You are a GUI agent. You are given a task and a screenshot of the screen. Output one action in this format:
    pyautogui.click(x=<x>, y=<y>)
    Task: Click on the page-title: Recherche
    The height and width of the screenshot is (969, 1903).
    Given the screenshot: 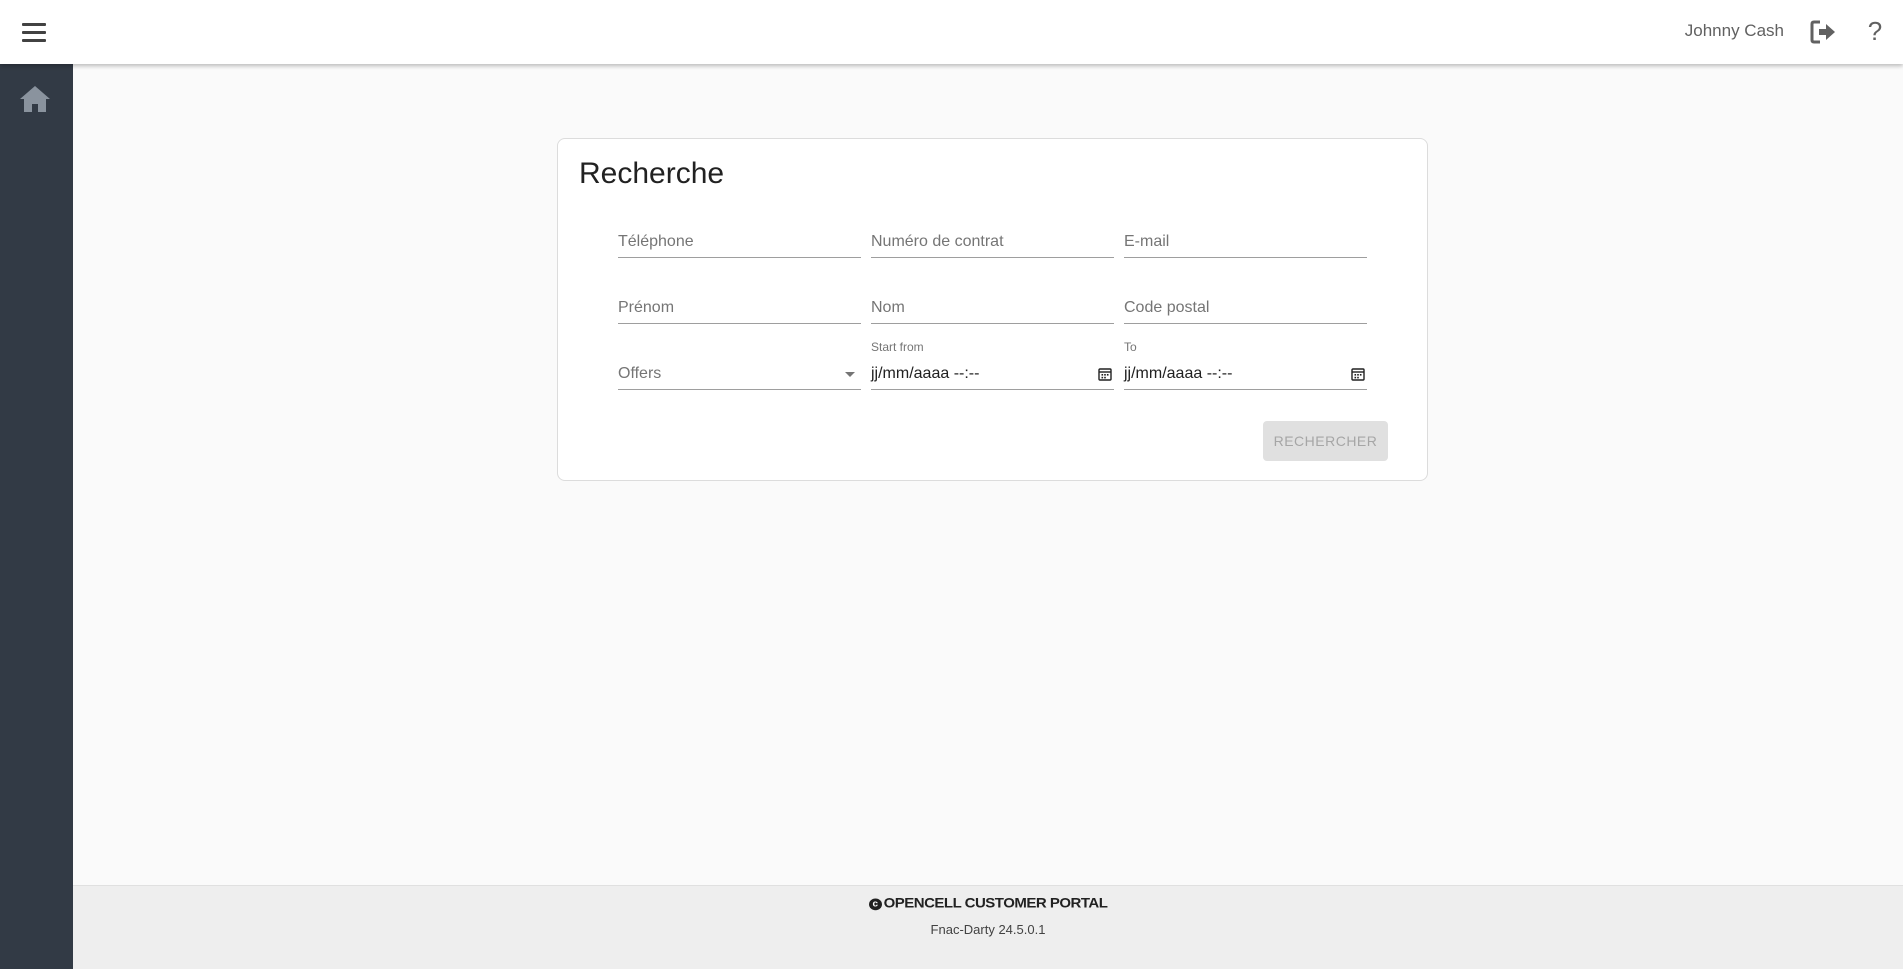 What is the action you would take?
    pyautogui.click(x=652, y=173)
    